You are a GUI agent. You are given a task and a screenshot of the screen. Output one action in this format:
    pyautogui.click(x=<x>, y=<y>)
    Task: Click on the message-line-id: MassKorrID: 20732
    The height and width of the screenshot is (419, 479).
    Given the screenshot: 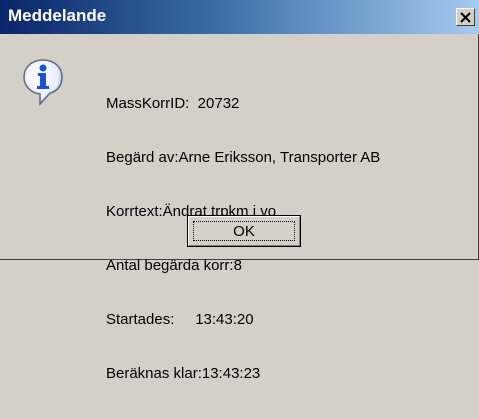 What is the action you would take?
    pyautogui.click(x=173, y=103)
    